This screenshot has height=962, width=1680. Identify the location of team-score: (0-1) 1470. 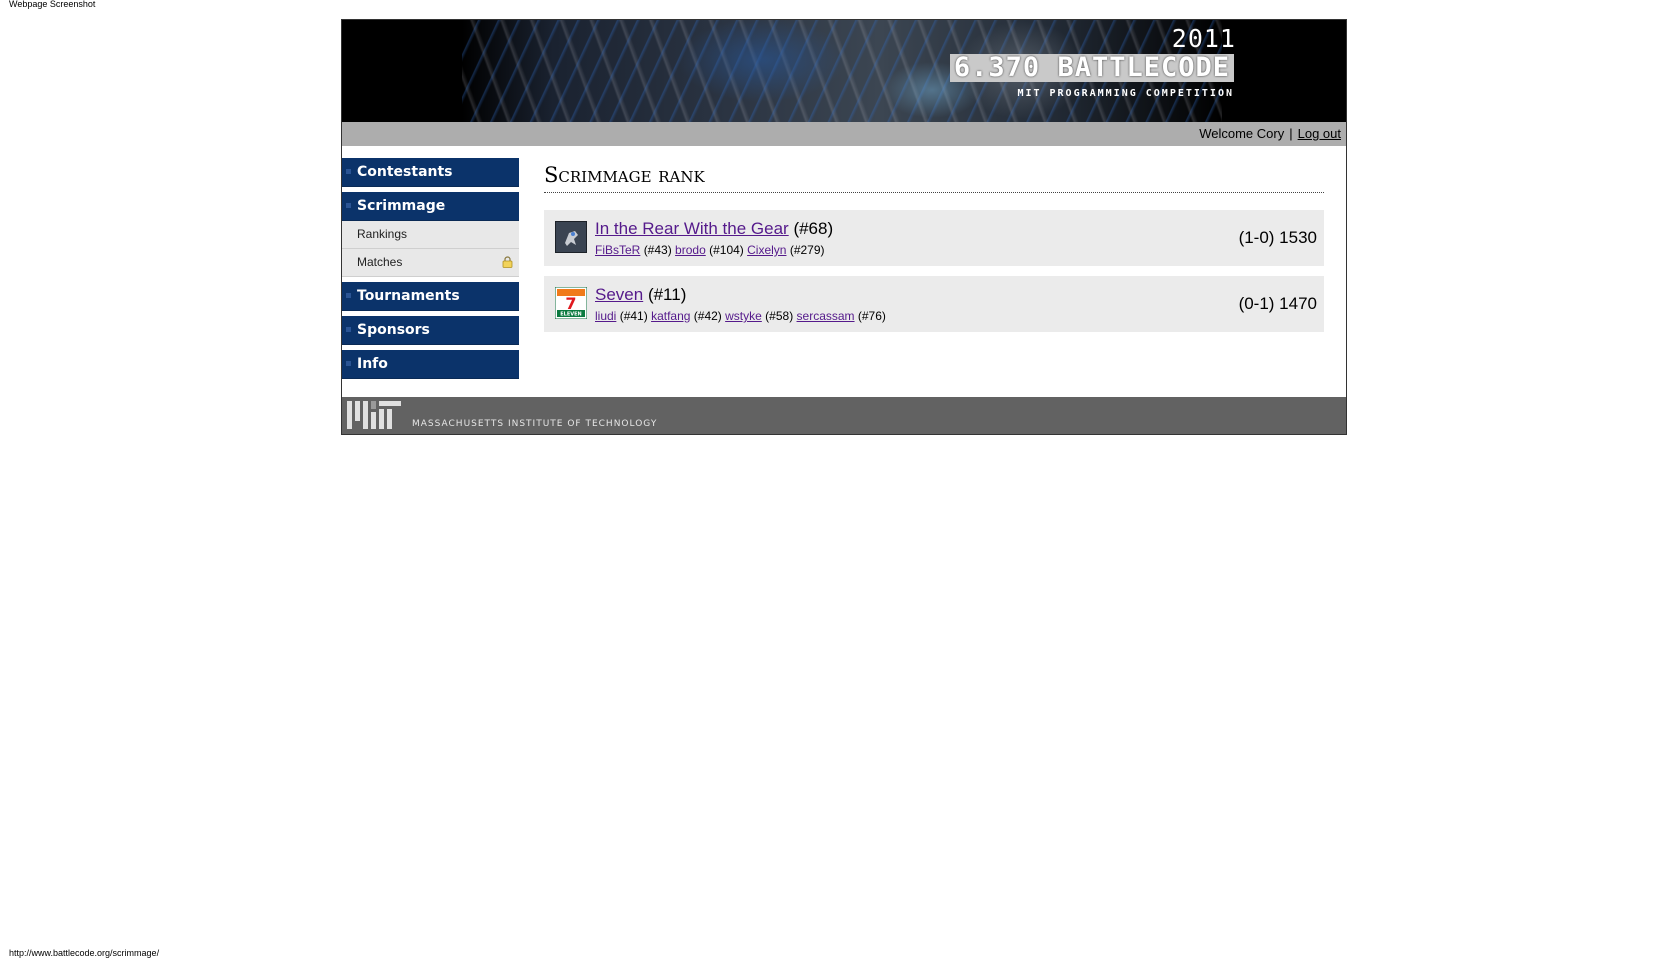
(1277, 303).